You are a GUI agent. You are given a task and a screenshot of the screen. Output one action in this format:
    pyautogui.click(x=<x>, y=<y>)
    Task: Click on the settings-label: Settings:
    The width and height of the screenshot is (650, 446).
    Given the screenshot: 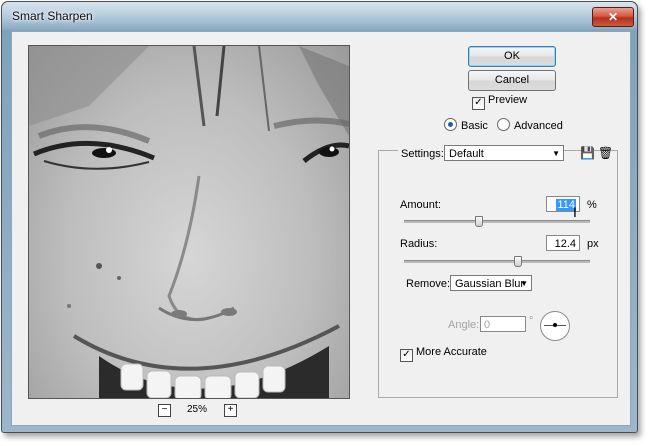 What is the action you would take?
    pyautogui.click(x=422, y=154)
    